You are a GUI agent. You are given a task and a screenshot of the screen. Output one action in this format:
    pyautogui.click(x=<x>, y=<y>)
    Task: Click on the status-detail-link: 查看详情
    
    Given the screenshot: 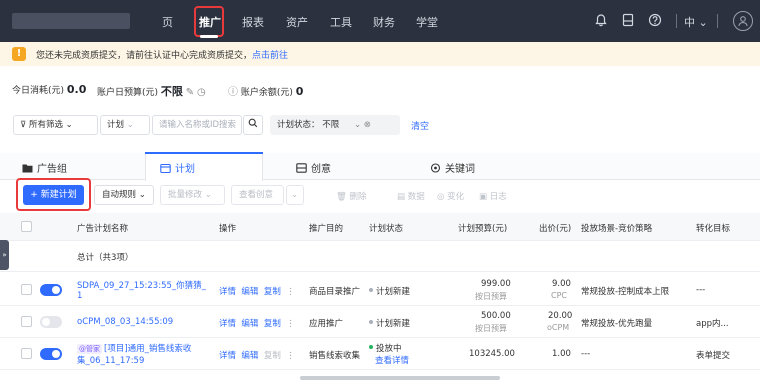 What is the action you would take?
    pyautogui.click(x=392, y=360)
    